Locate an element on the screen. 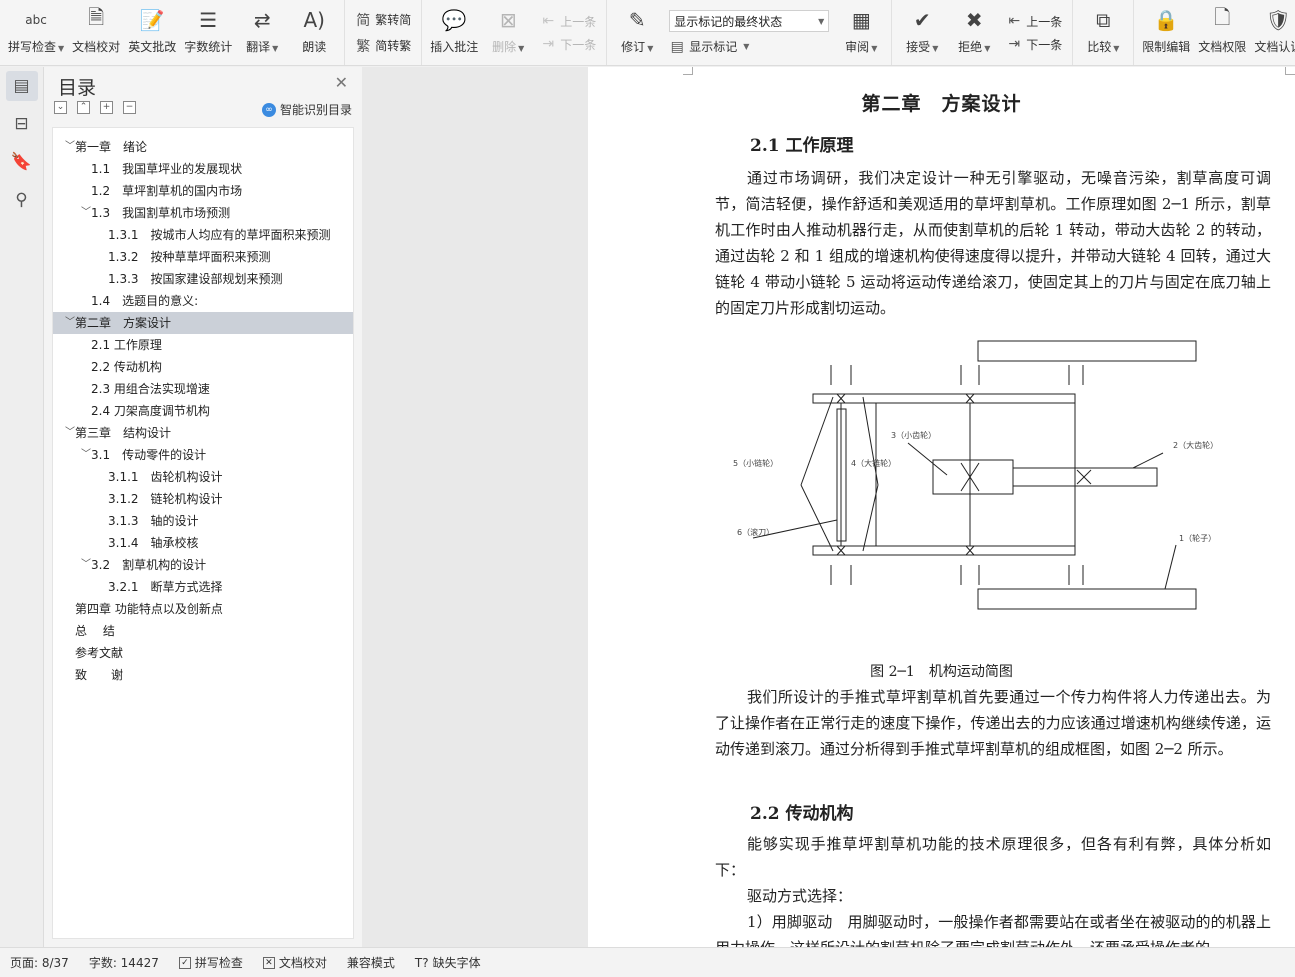 Image resolution: width=1295 pixels, height=977 pixels. toc-item-label: 3.2.1 断草方式选择 is located at coordinates (165, 587).